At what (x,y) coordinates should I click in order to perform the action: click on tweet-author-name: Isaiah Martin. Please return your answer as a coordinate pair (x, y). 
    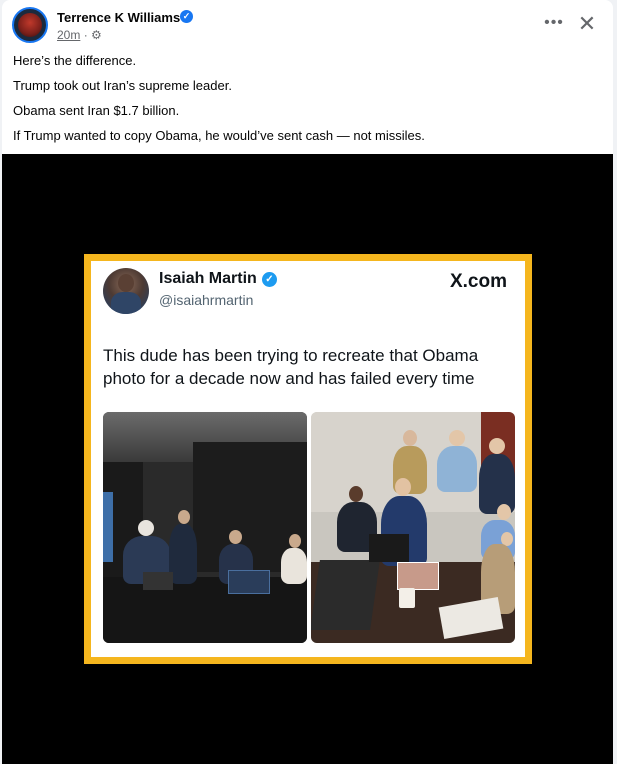
    Looking at the image, I should click on (208, 278).